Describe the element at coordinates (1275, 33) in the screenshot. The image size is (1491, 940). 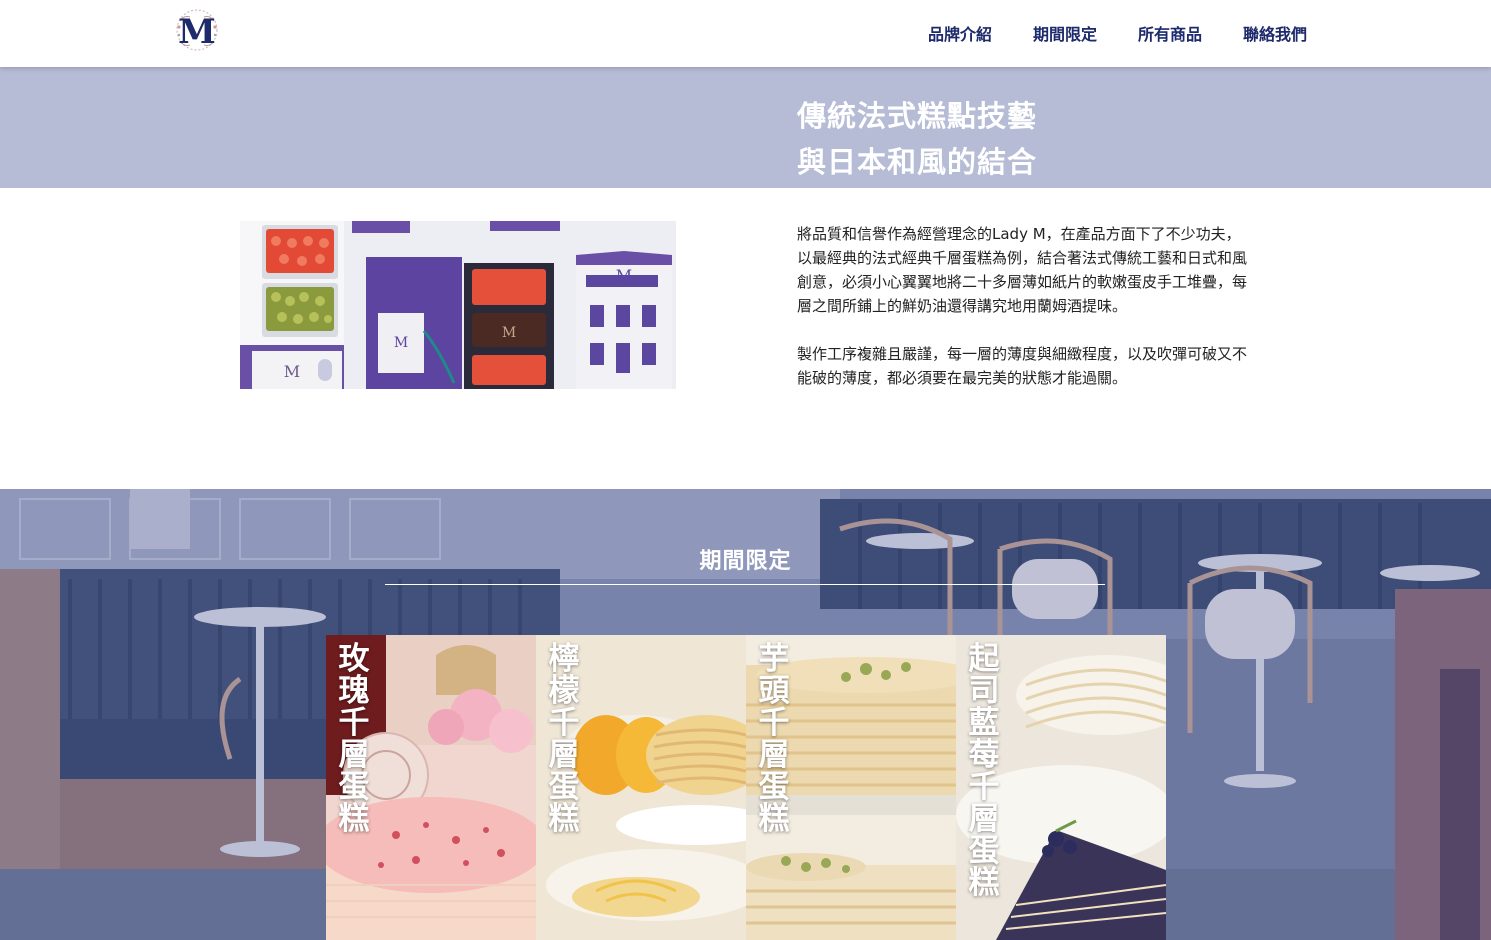
I see `nav-contact-us: 聯絡我們` at that location.